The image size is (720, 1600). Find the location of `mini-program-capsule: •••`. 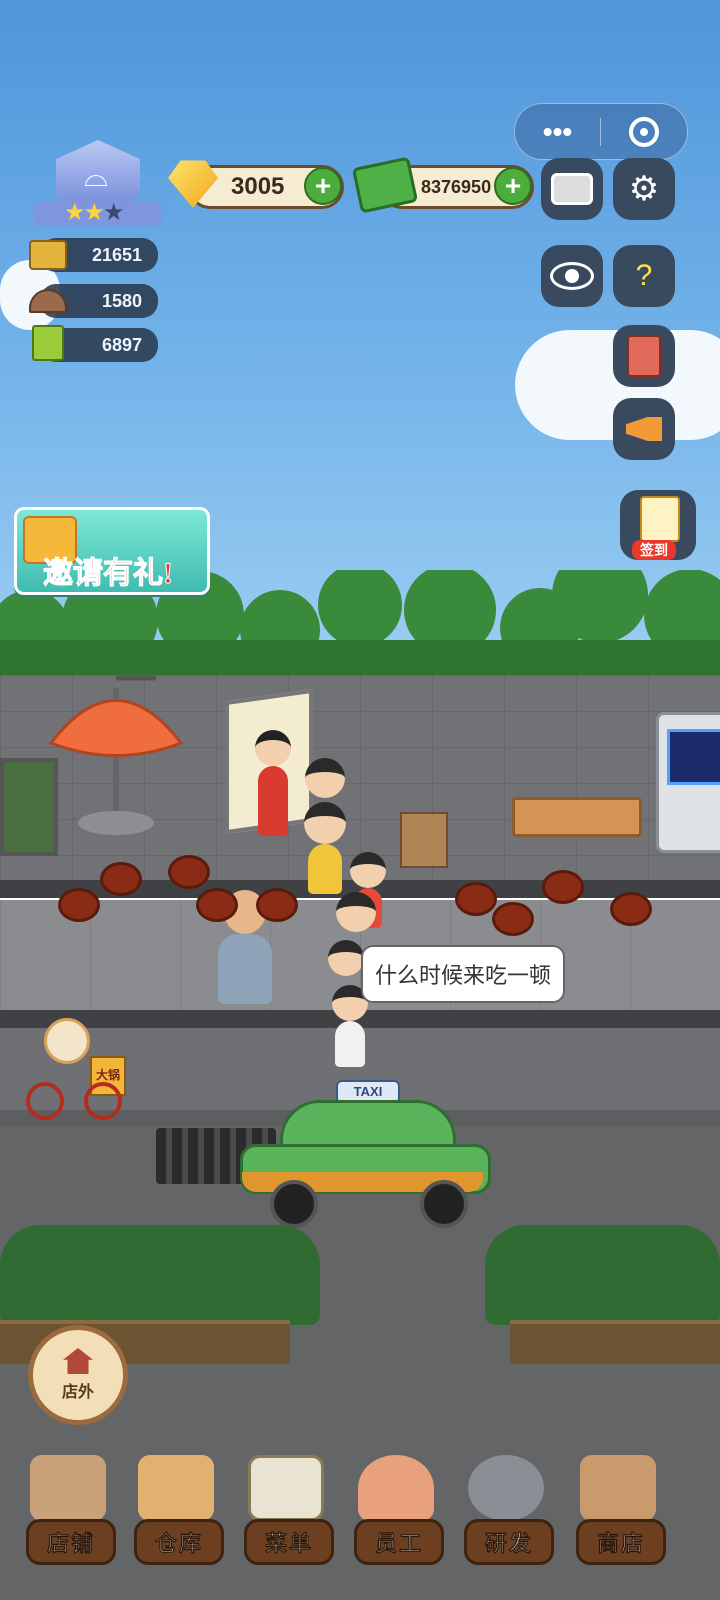

mini-program-capsule: ••• is located at coordinates (601, 131).